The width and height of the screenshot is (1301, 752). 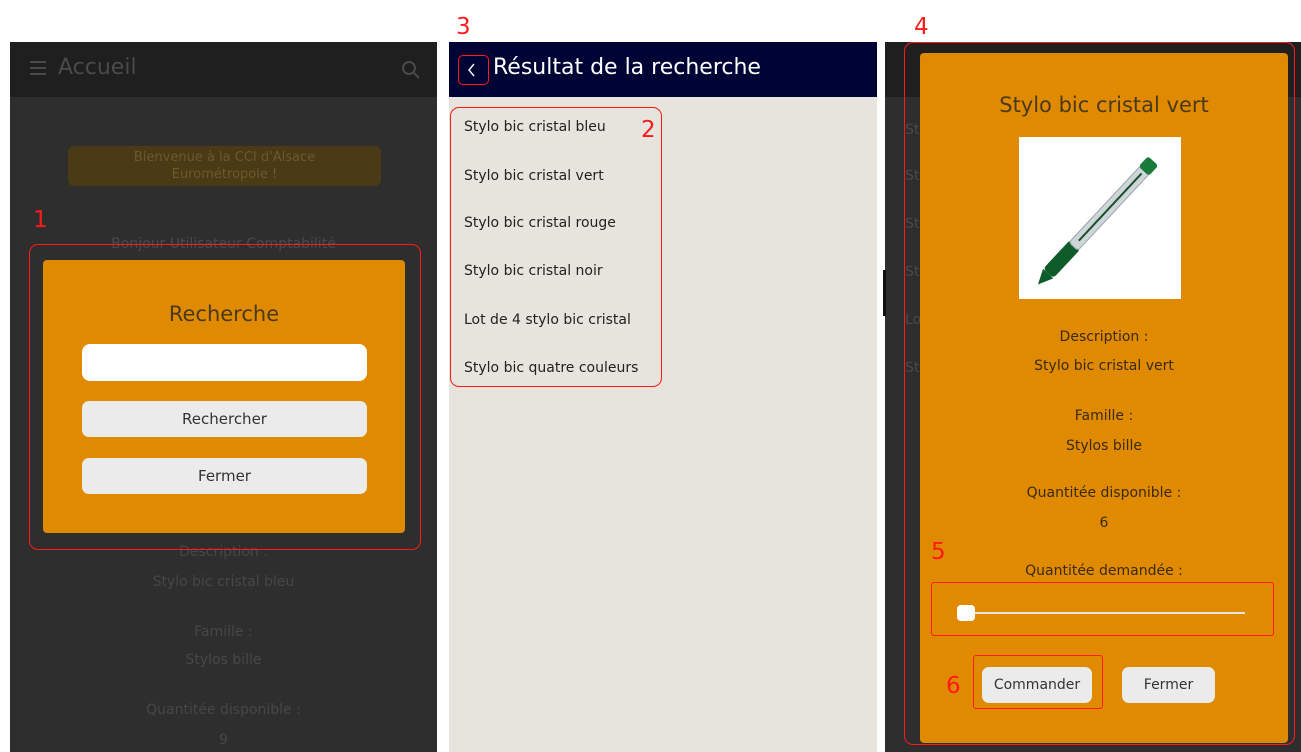 I want to click on bg-qty-value: 9, so click(x=223, y=740).